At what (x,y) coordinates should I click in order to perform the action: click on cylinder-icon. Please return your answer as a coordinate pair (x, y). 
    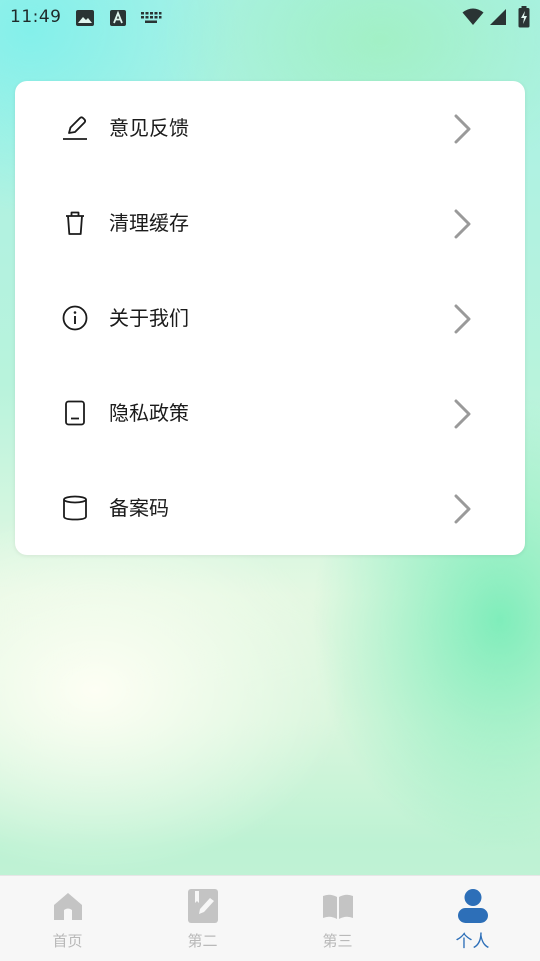
    Looking at the image, I should click on (75, 508).